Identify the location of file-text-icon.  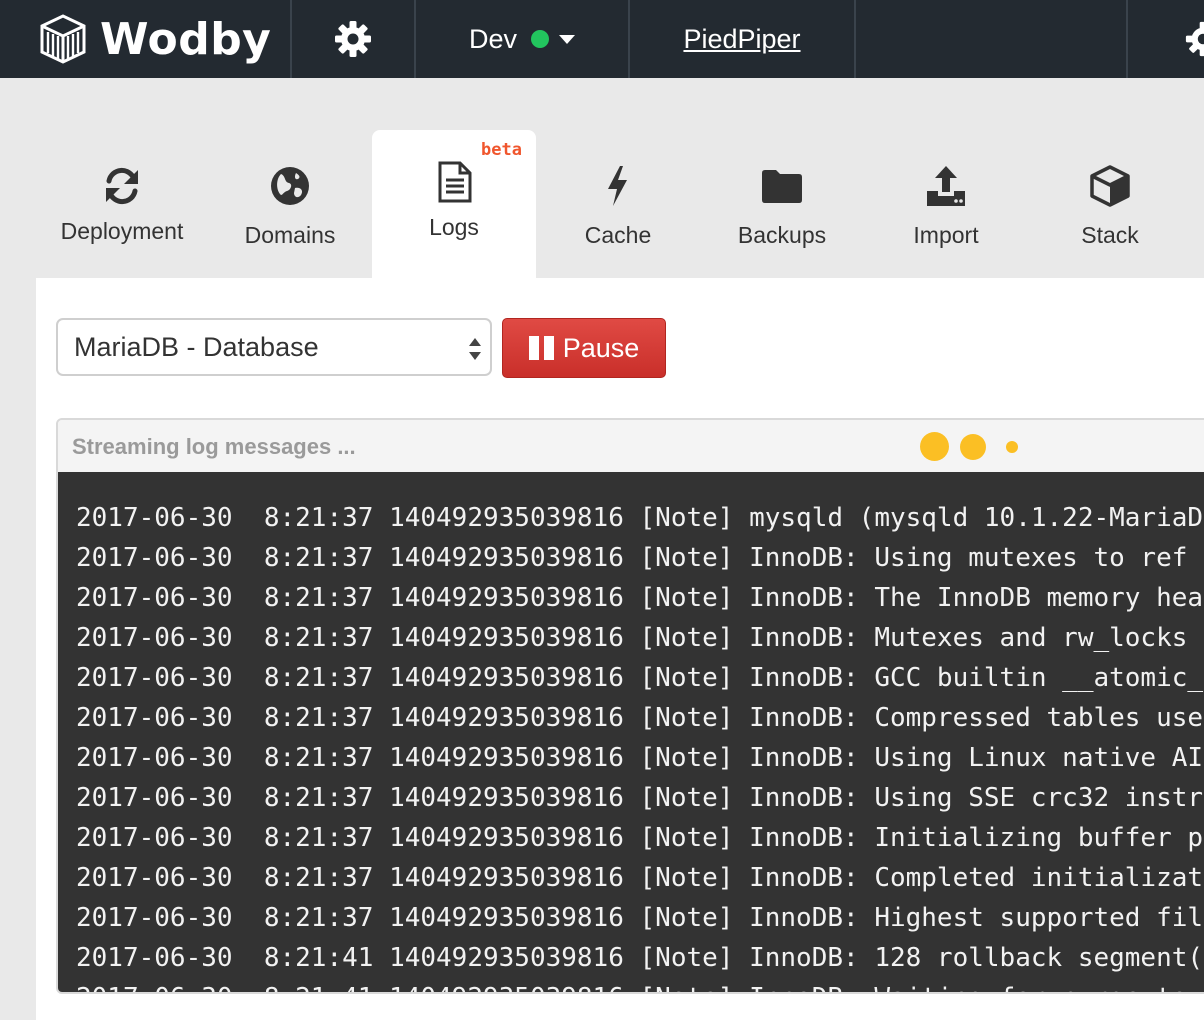
(455, 182).